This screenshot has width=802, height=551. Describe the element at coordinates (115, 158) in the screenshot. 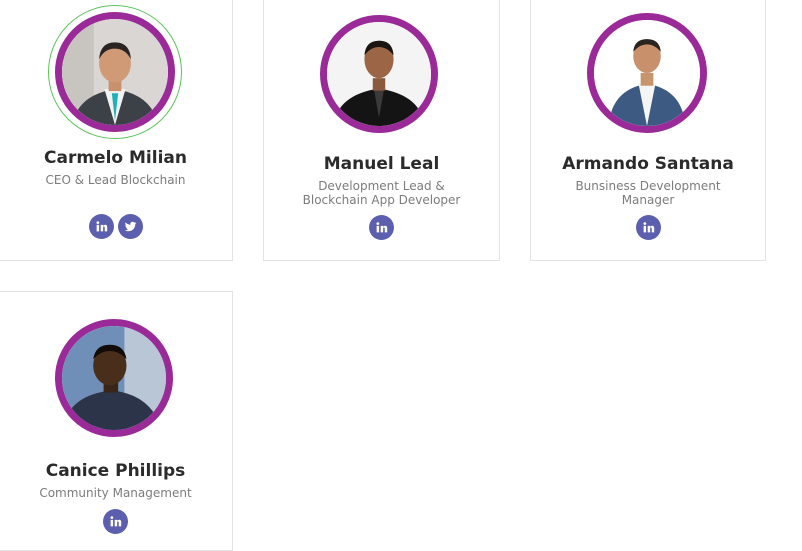

I see `member-name: Carmelo Milian` at that location.